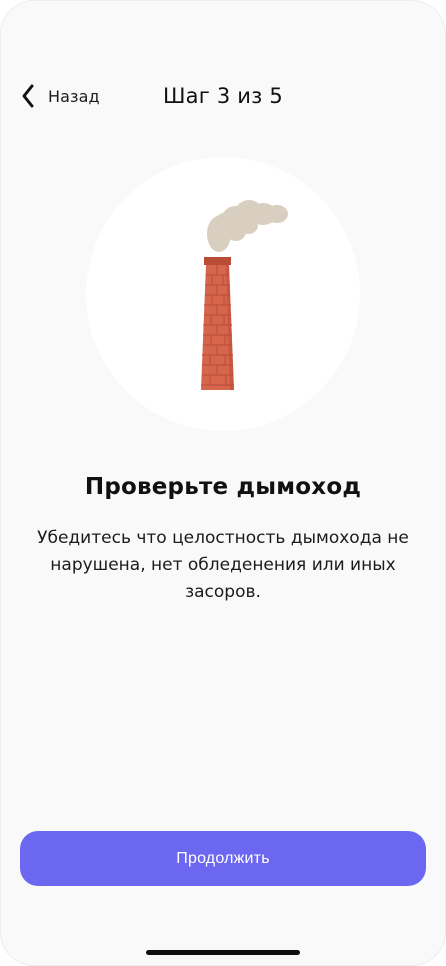  I want to click on chimney-smoke-icon, so click(244, 295).